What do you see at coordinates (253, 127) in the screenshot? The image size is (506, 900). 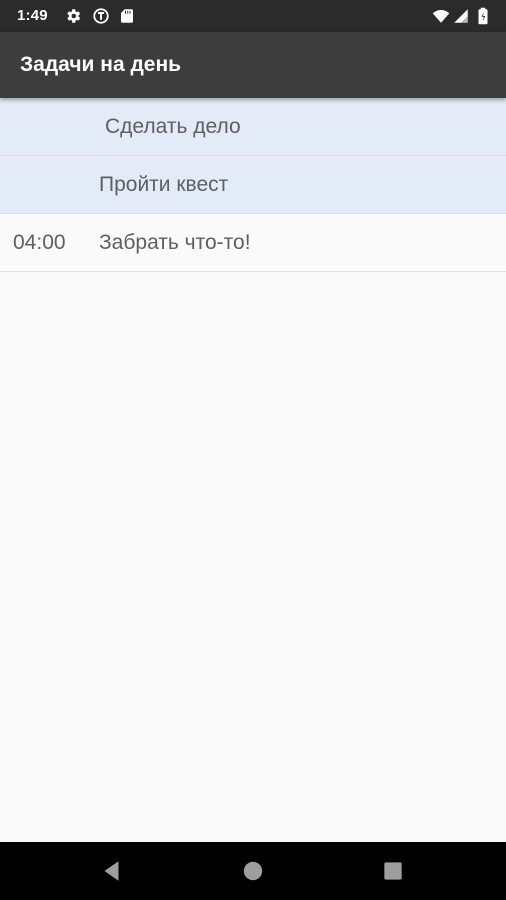 I see `list-item: Сделать дело` at bounding box center [253, 127].